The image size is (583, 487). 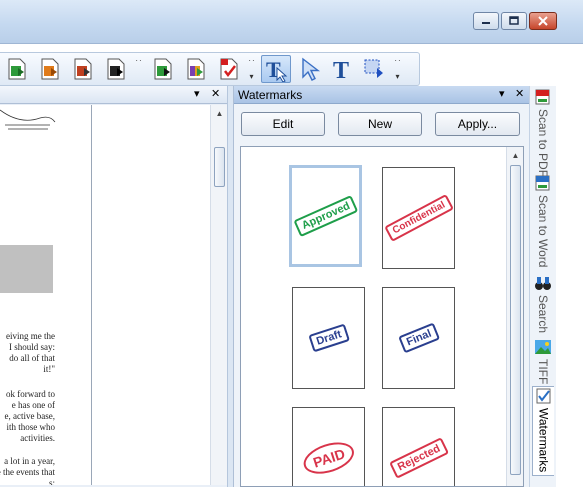 I want to click on document-paragraph-3: a lot in a year, e the events that s:, so click(x=27, y=470).